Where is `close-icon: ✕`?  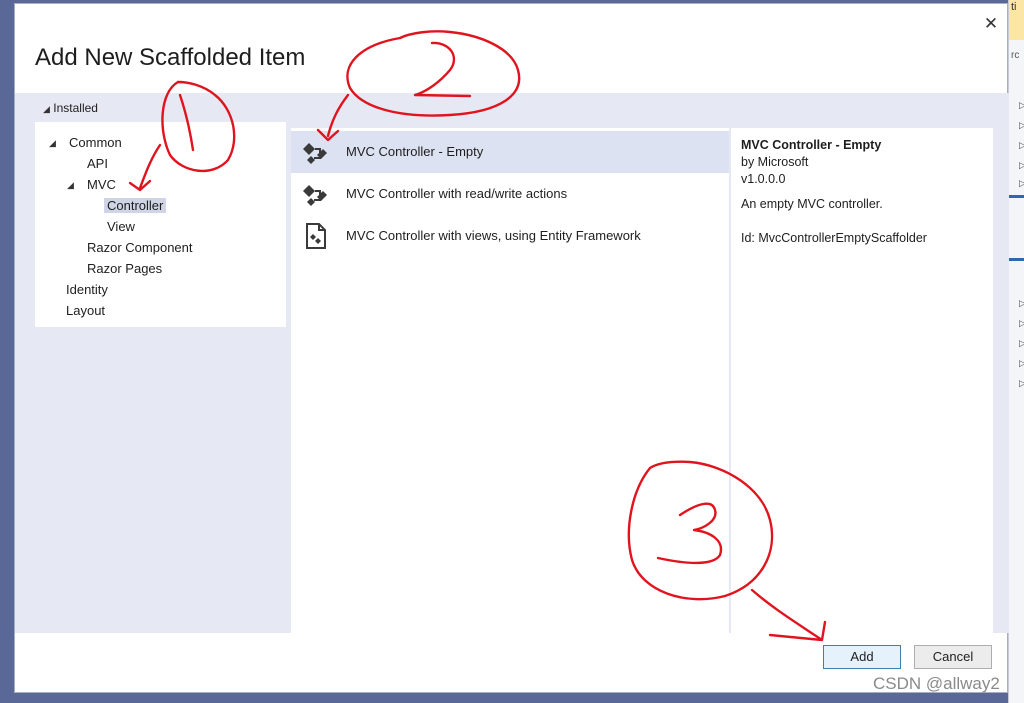 close-icon: ✕ is located at coordinates (991, 23).